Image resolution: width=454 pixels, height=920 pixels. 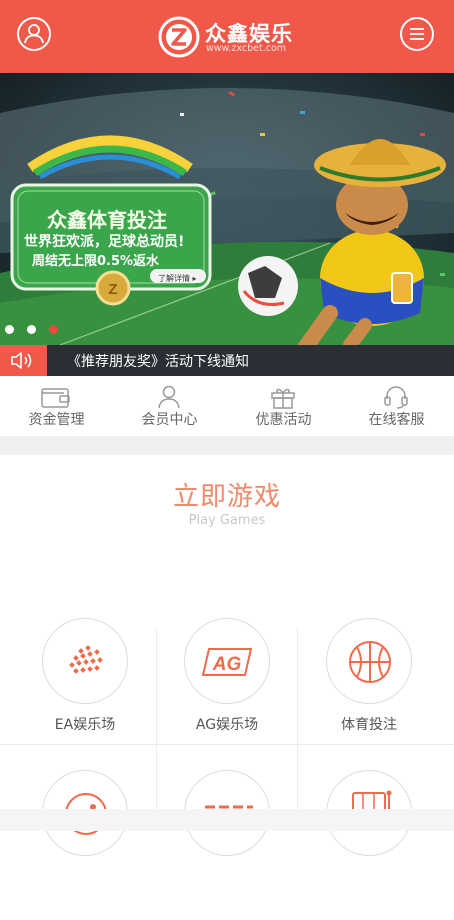 I want to click on section-divider, so click(x=227, y=445).